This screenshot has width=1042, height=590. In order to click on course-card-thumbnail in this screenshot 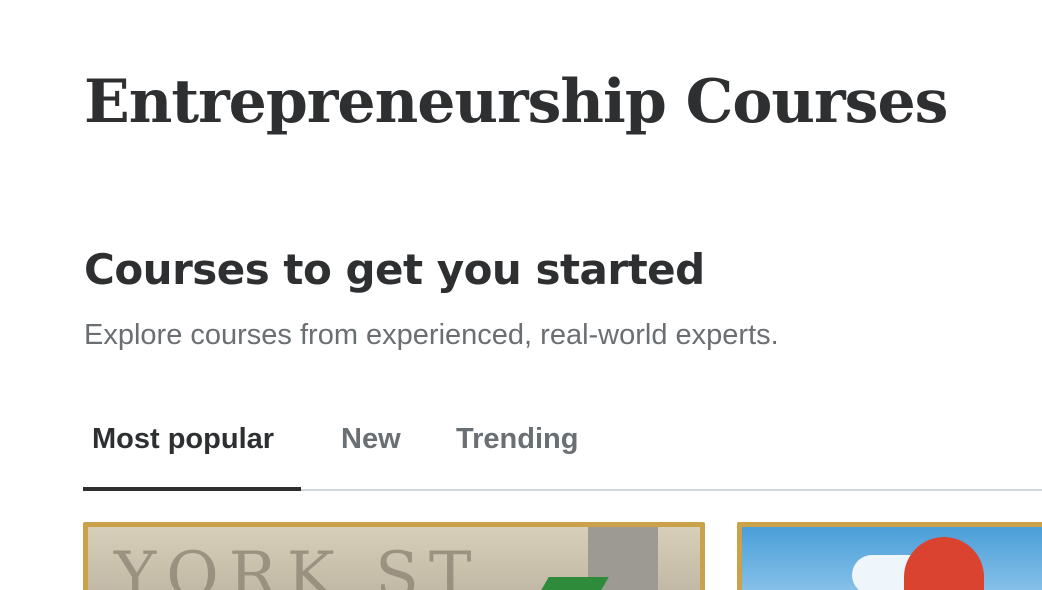, I will do `click(889, 556)`.